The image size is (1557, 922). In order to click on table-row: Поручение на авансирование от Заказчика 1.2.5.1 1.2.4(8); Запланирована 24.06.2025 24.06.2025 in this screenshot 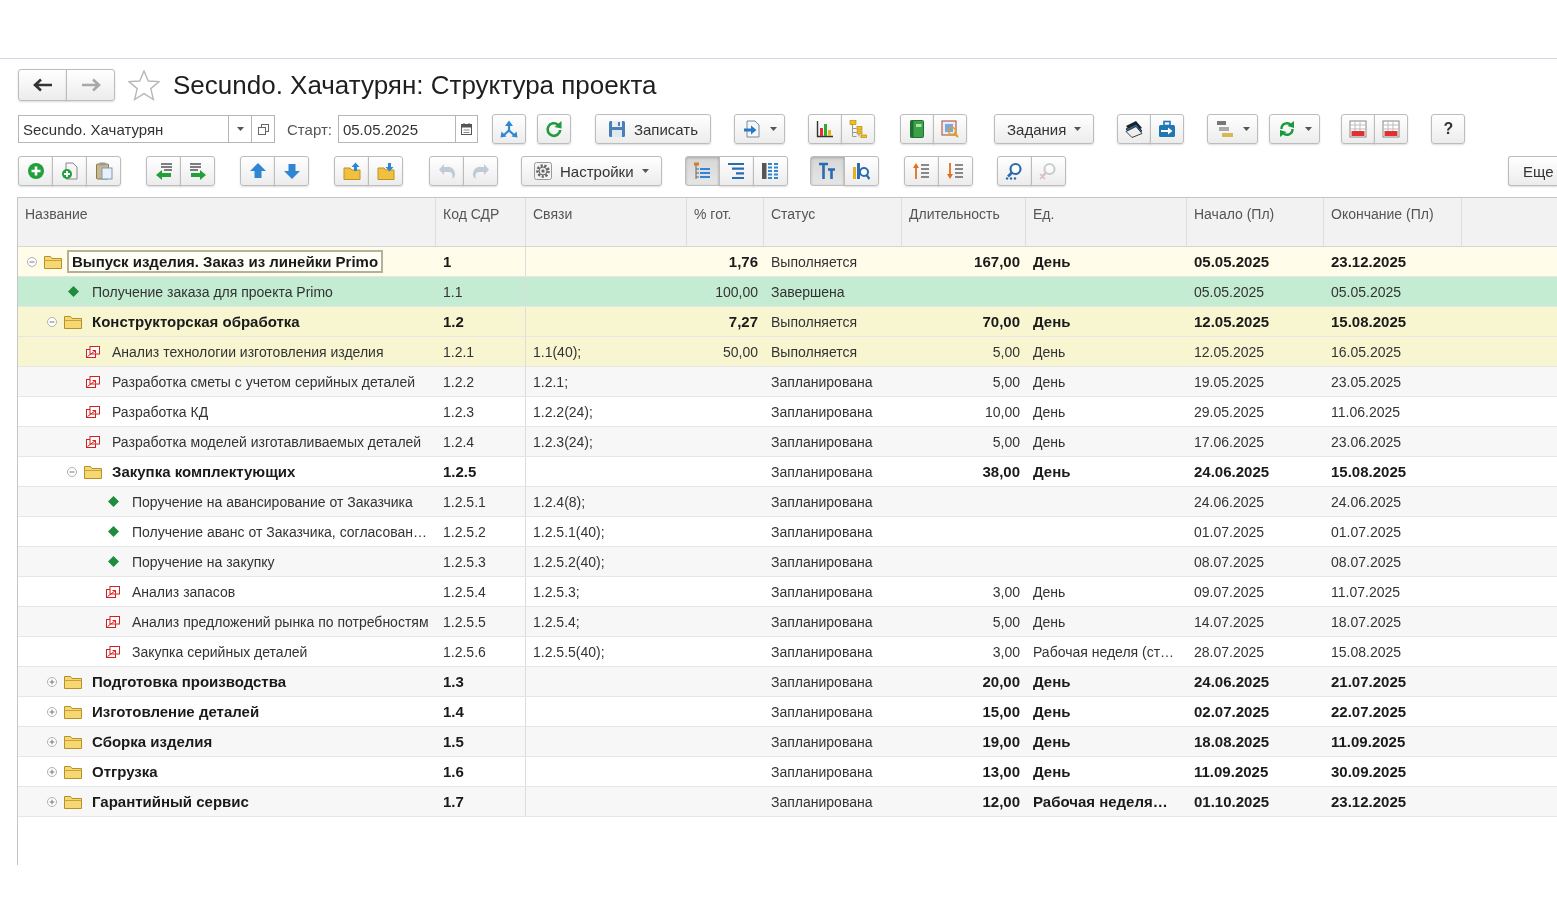, I will do `click(787, 502)`.